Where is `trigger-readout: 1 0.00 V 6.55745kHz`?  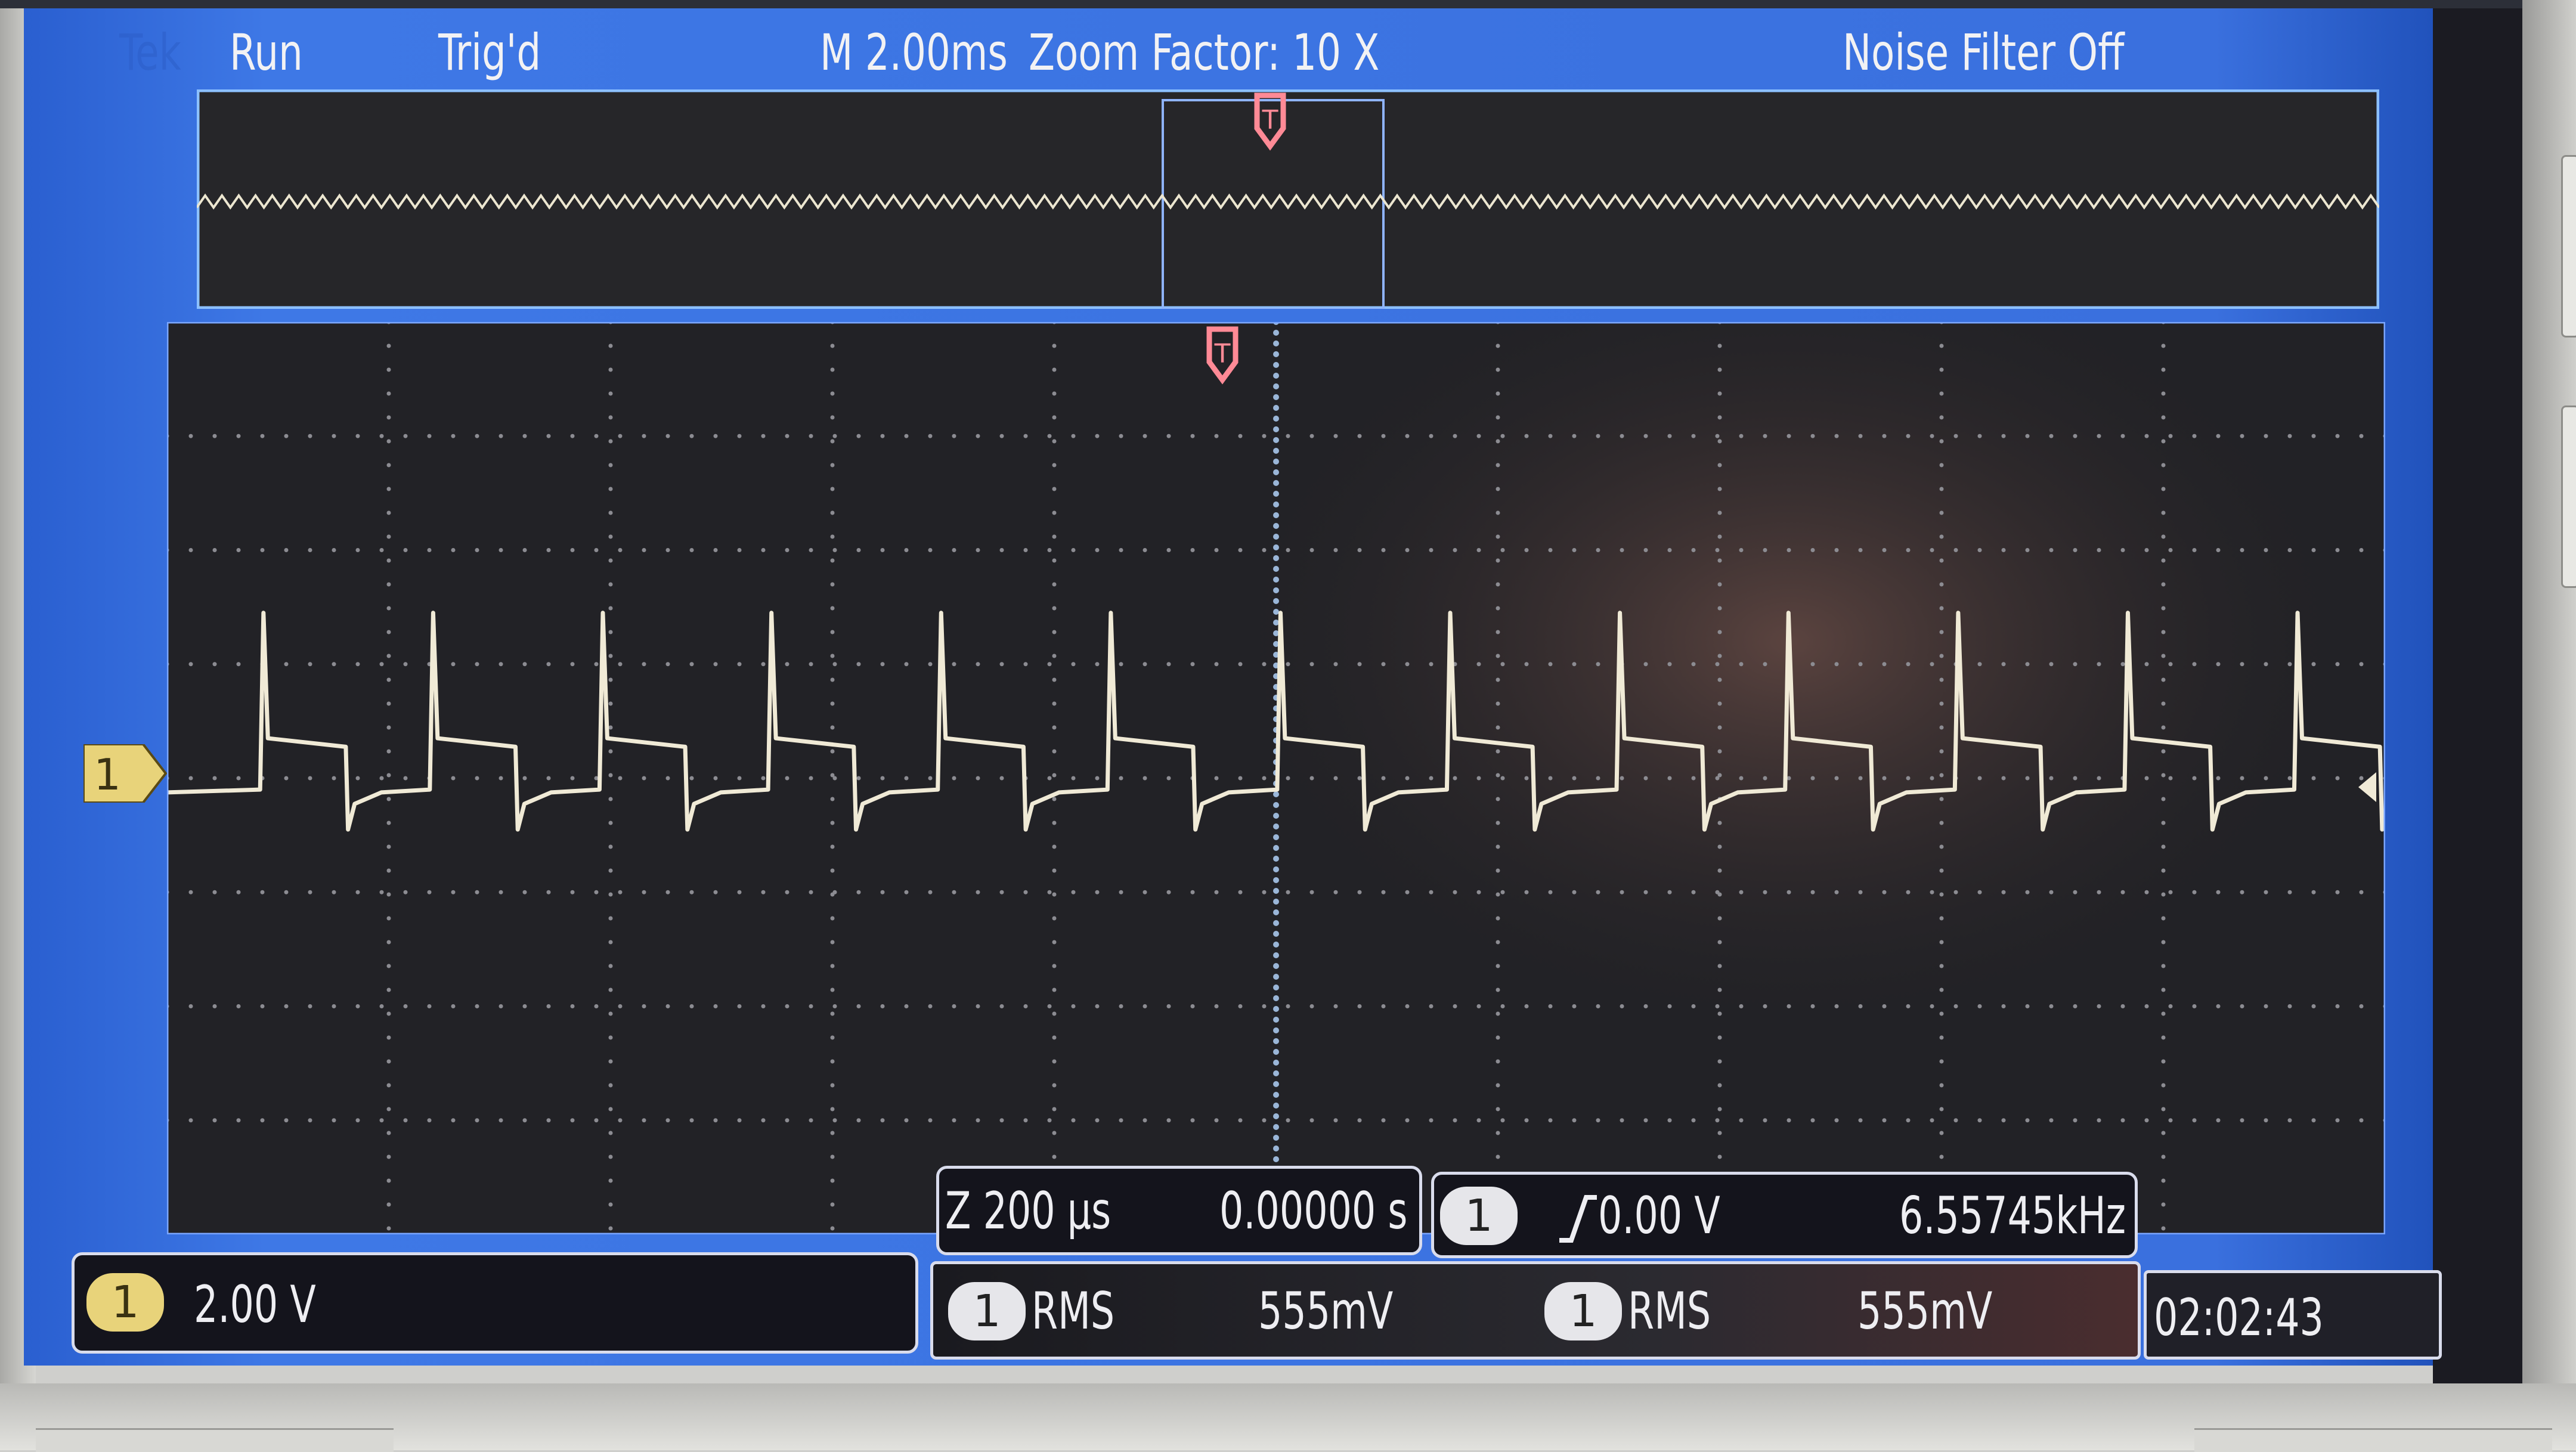 trigger-readout: 1 0.00 V 6.55745kHz is located at coordinates (1785, 1215).